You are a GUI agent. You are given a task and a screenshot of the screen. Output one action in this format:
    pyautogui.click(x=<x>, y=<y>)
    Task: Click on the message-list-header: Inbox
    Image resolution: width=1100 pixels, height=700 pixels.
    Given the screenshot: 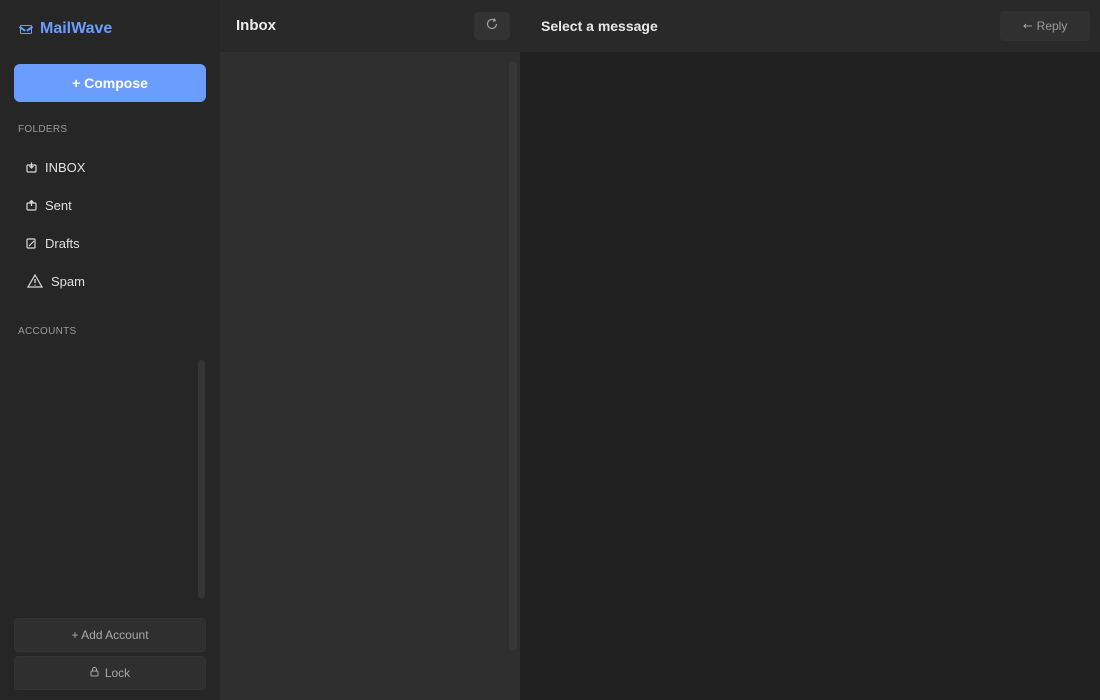 What is the action you would take?
    pyautogui.click(x=370, y=26)
    